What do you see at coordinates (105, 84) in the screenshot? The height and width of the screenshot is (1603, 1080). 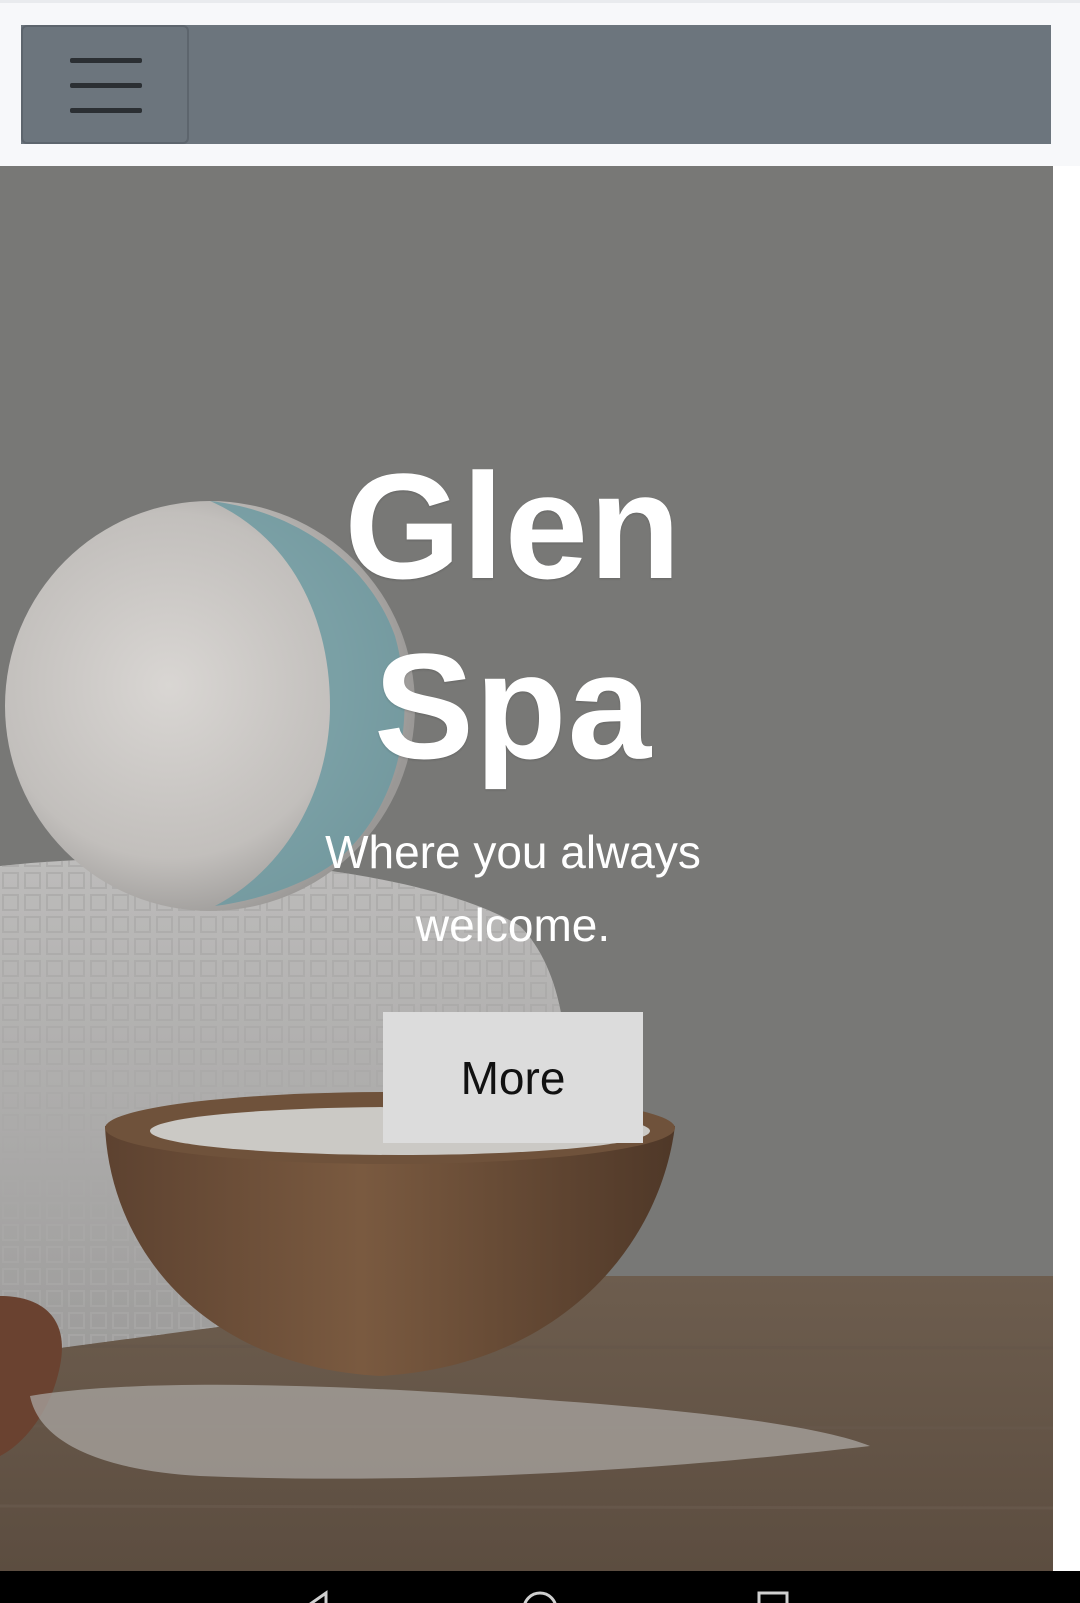 I see `menu-toggle-button` at bounding box center [105, 84].